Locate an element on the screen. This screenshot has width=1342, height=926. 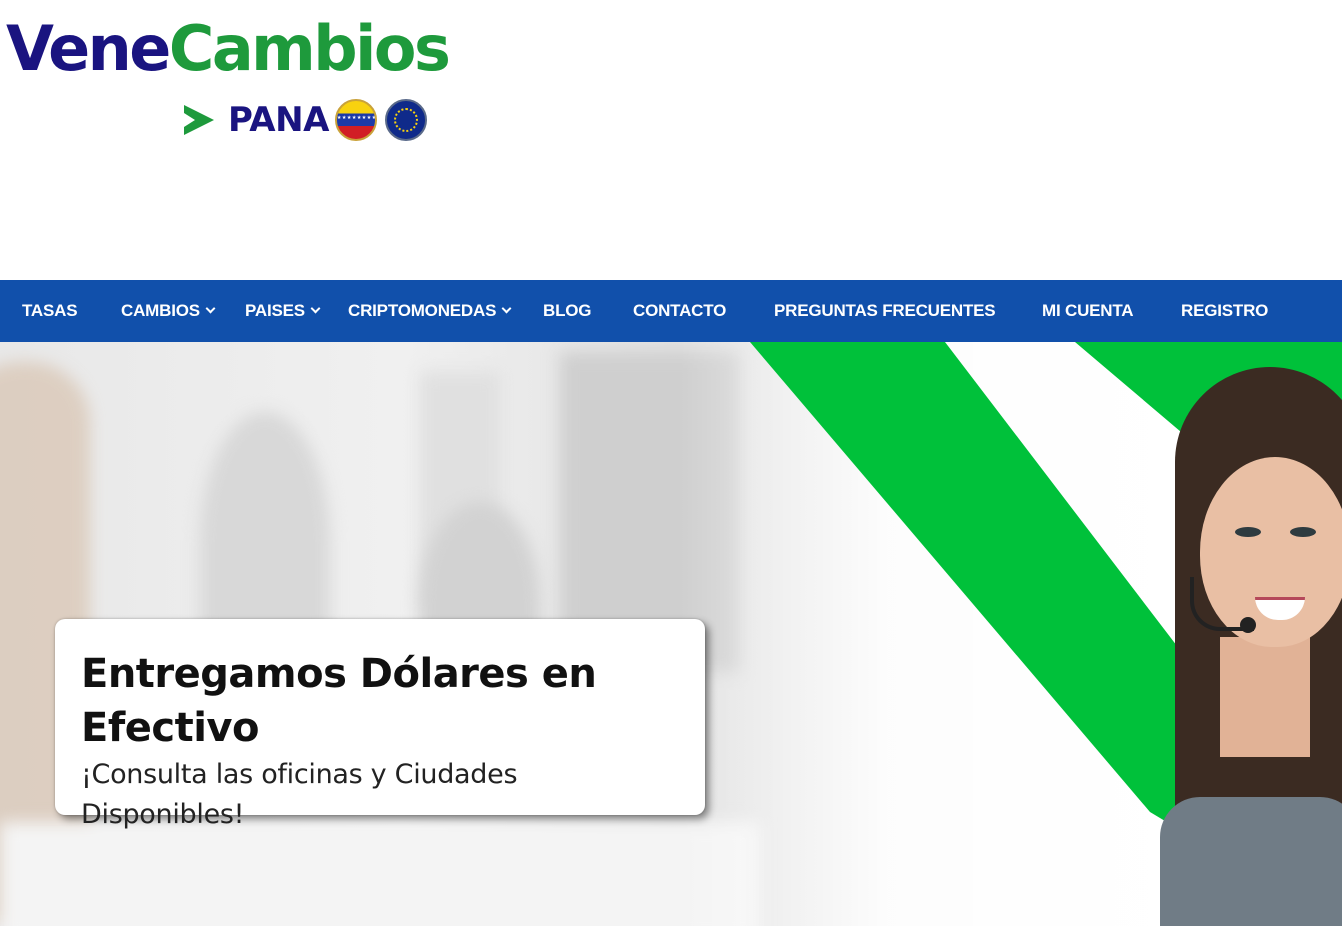
nav-item-label: BLOG is located at coordinates (567, 310).